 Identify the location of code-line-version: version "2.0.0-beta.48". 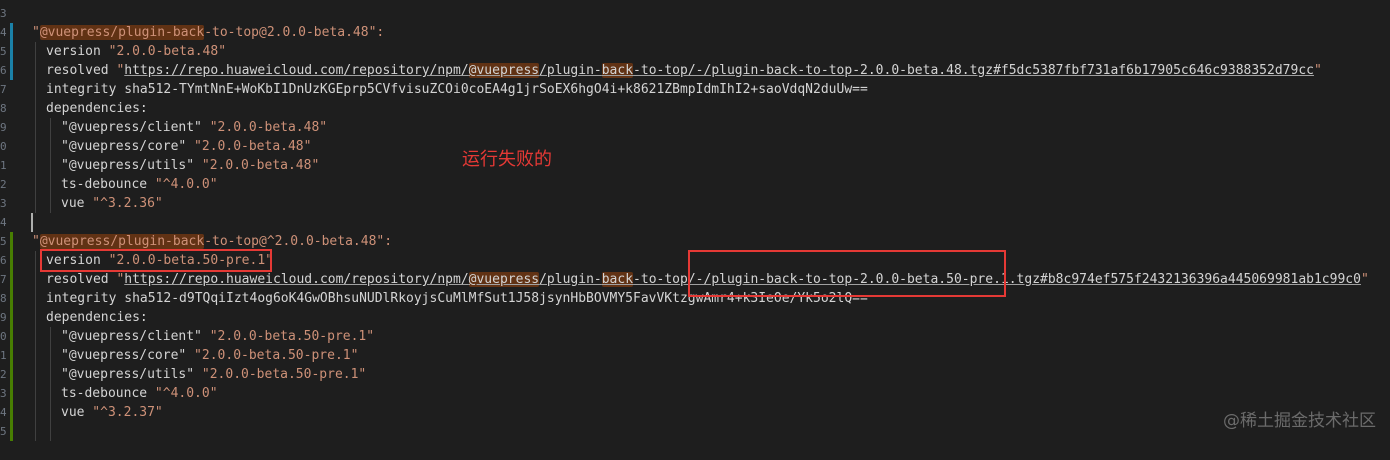
(136, 51).